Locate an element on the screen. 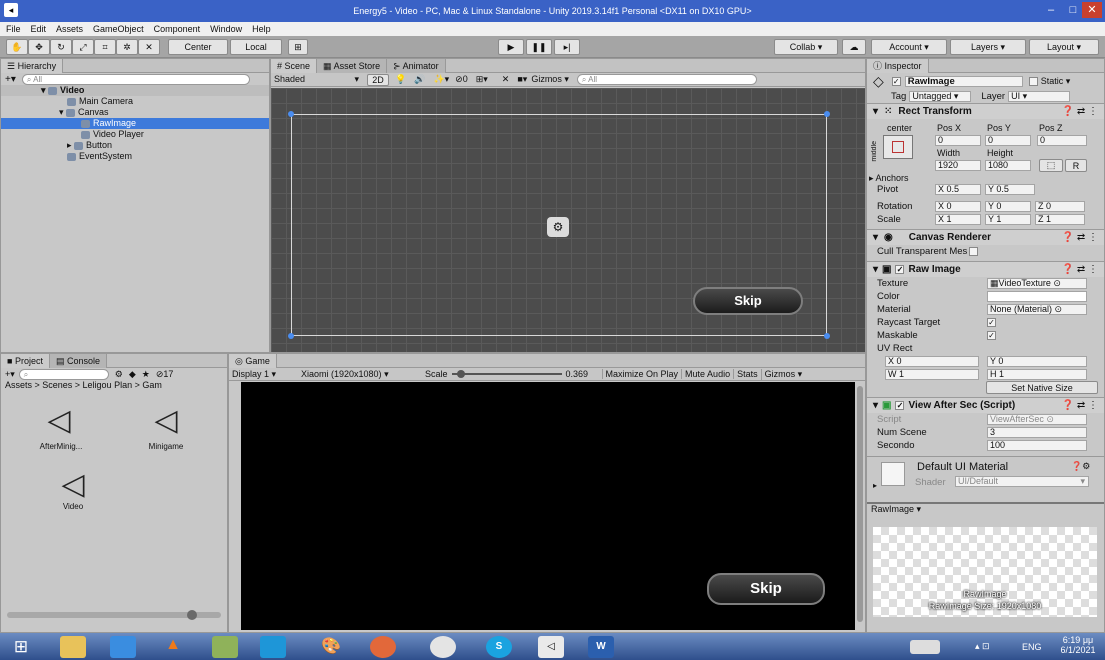 This screenshot has width=1105, height=660. rect-transform-header: ▾ ⁙ Rect Transform ❓ ⇄ ⋮ is located at coordinates (985, 111).